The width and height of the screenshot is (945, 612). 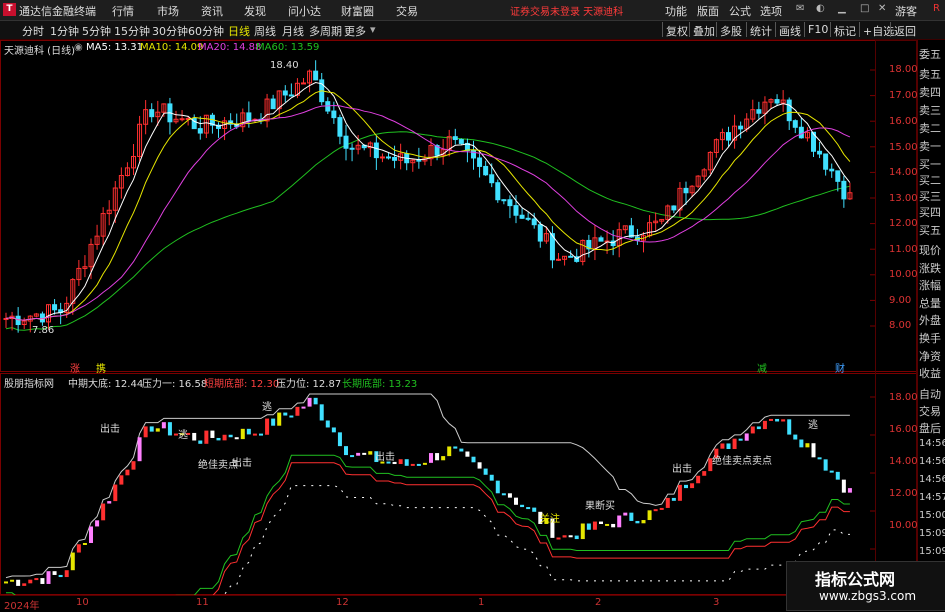 What do you see at coordinates (903, 461) in the screenshot?
I see `ind-tick: 14.00` at bounding box center [903, 461].